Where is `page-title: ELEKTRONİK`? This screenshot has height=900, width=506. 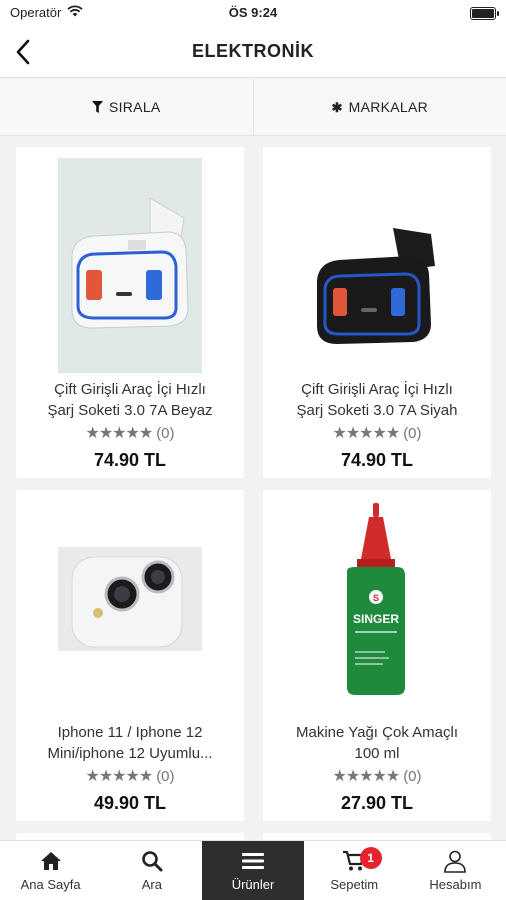
page-title: ELEKTRONİK is located at coordinates (253, 51).